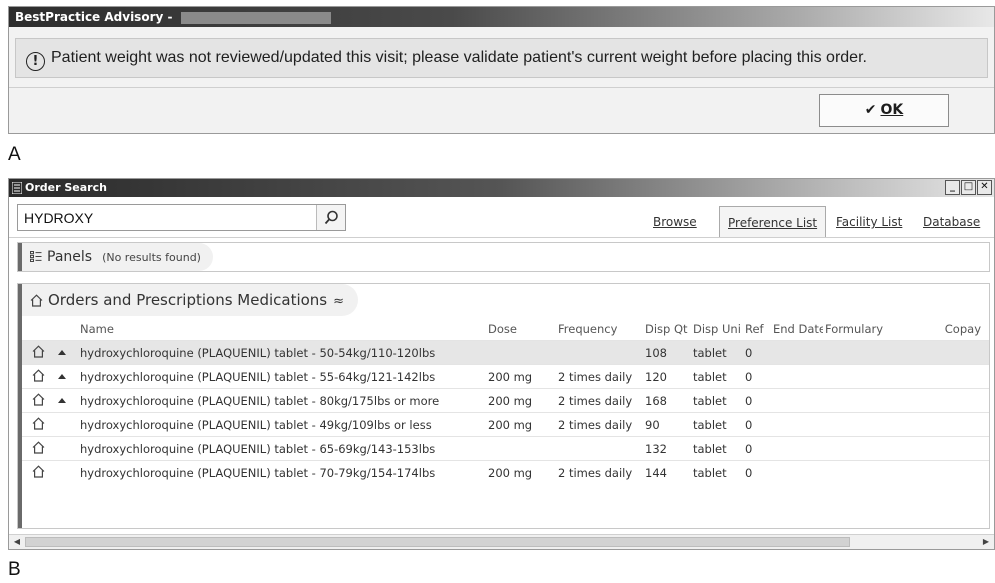 The height and width of the screenshot is (583, 995). What do you see at coordinates (952, 187) in the screenshot?
I see `minimize-icon: _` at bounding box center [952, 187].